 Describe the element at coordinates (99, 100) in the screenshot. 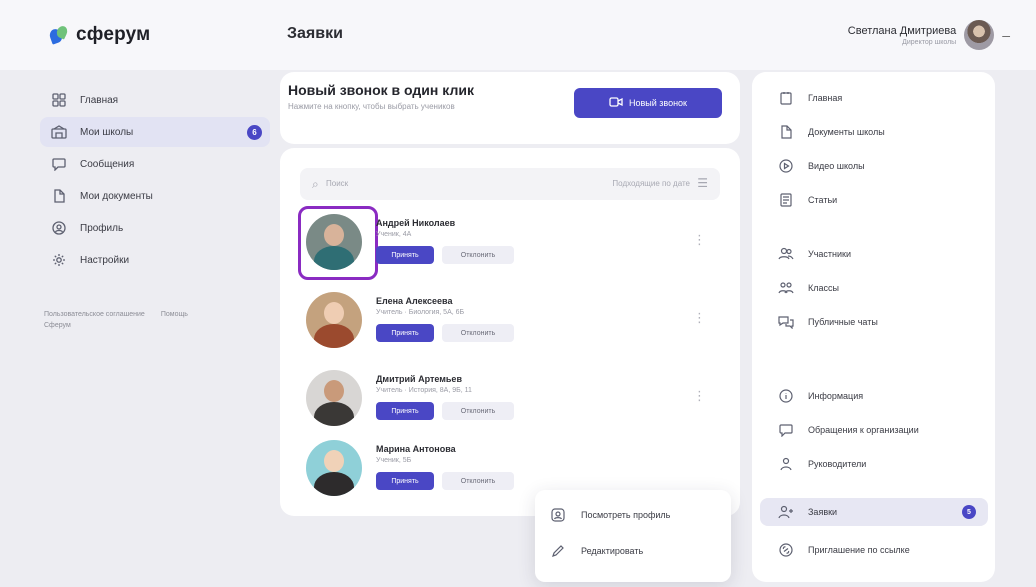

I see `sidebar-item-label: Главная` at that location.